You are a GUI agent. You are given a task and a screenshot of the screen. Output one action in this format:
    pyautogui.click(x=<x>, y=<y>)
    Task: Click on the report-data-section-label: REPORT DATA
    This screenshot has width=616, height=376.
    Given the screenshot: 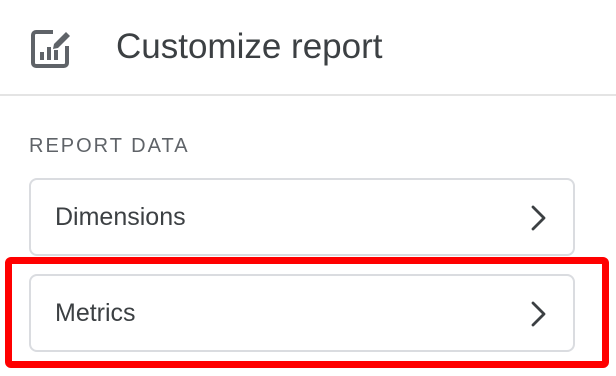 What is the action you would take?
    pyautogui.click(x=109, y=146)
    